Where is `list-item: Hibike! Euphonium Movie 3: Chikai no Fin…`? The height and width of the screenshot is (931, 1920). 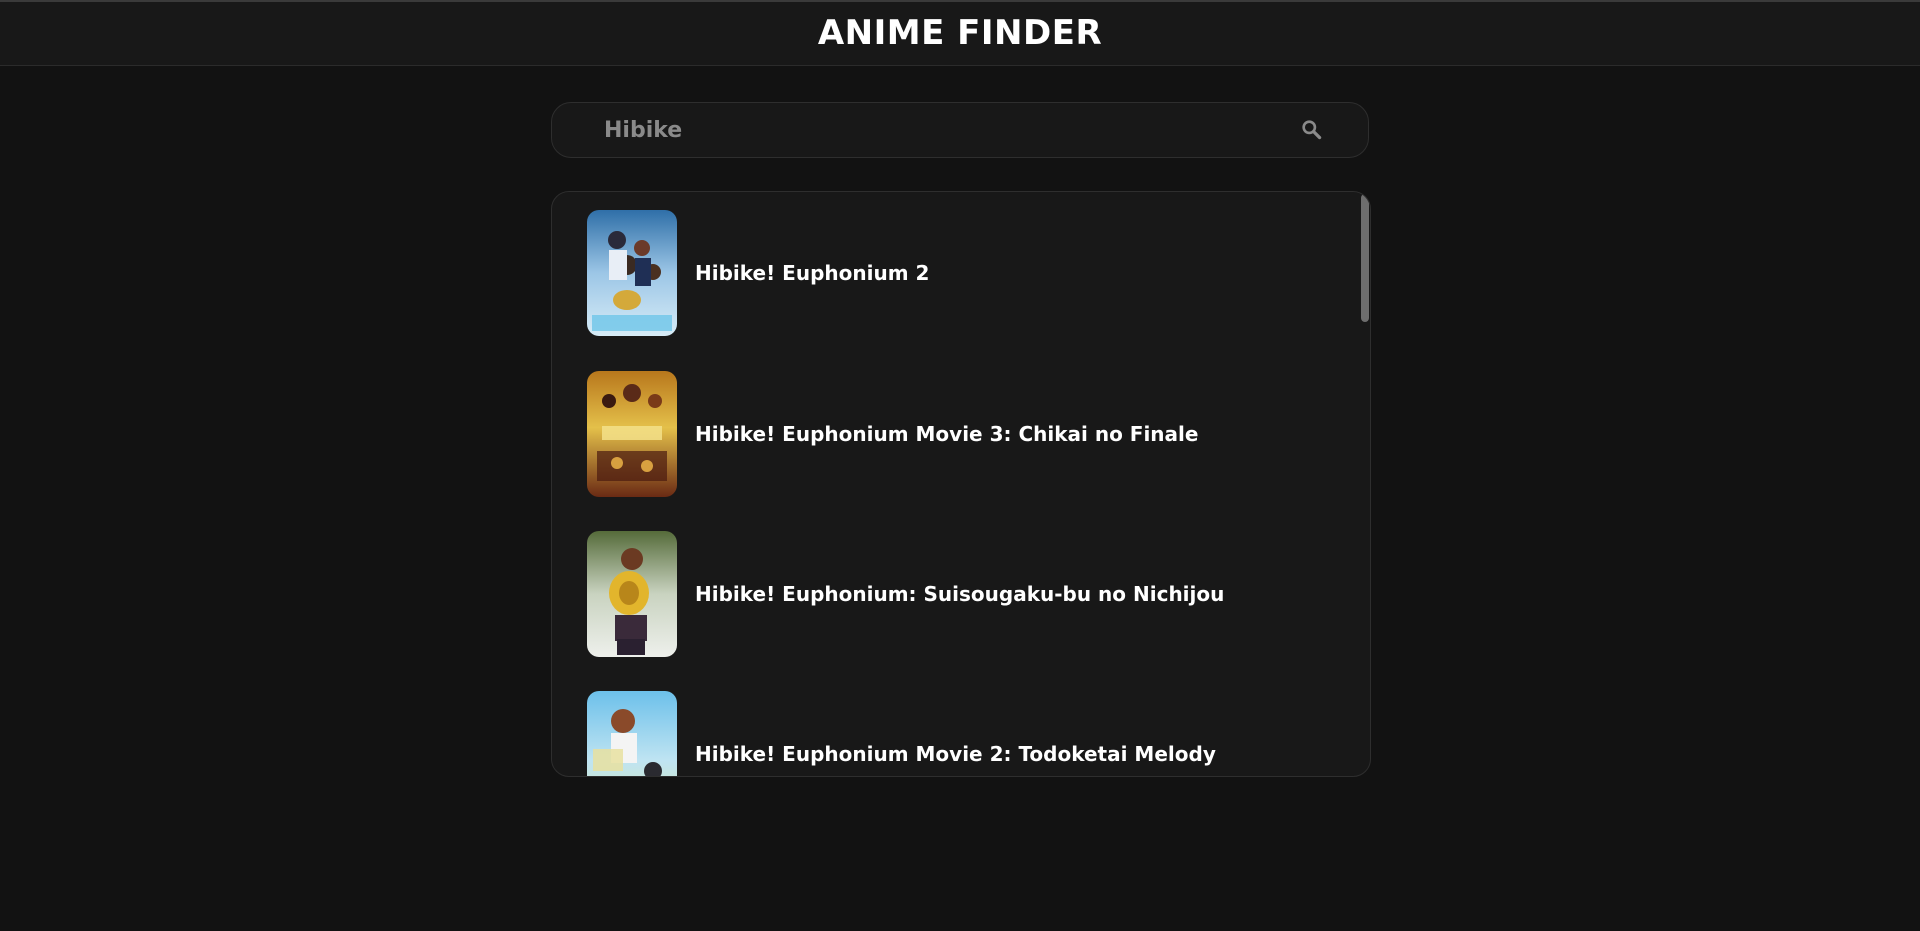 list-item: Hibike! Euphonium Movie 3: Chikai no Fin… is located at coordinates (957, 434).